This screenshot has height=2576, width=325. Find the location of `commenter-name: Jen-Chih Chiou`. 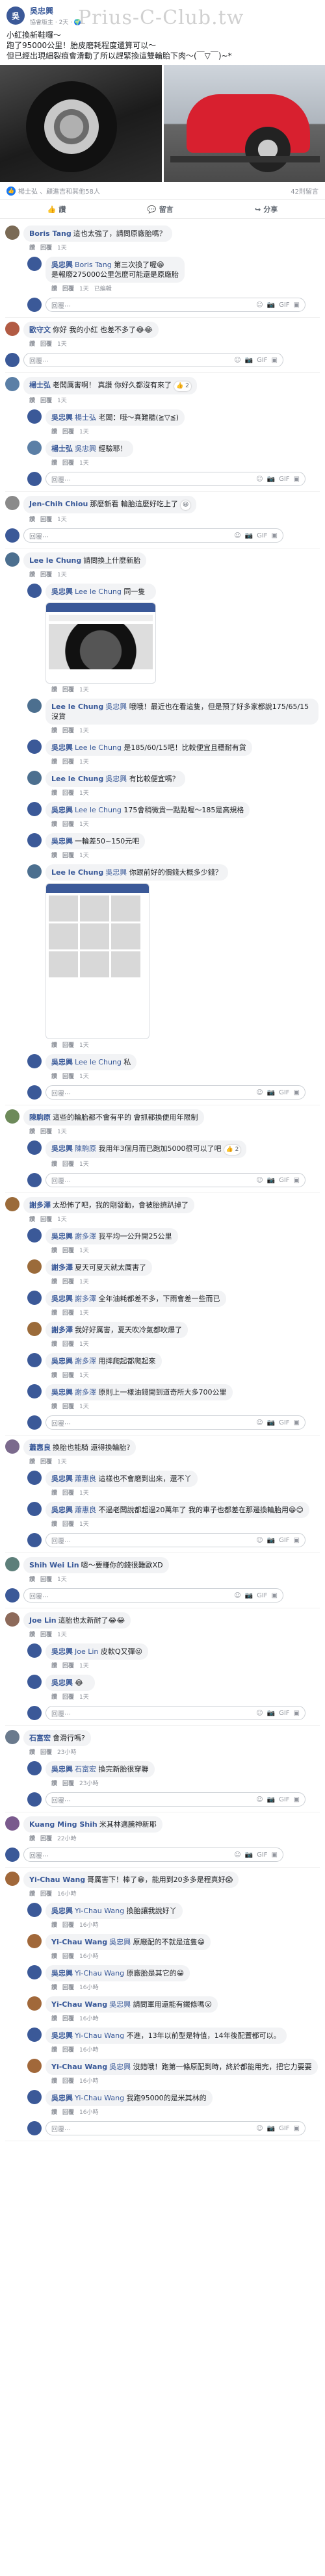

commenter-name: Jen-Chih Chiou is located at coordinates (58, 504).